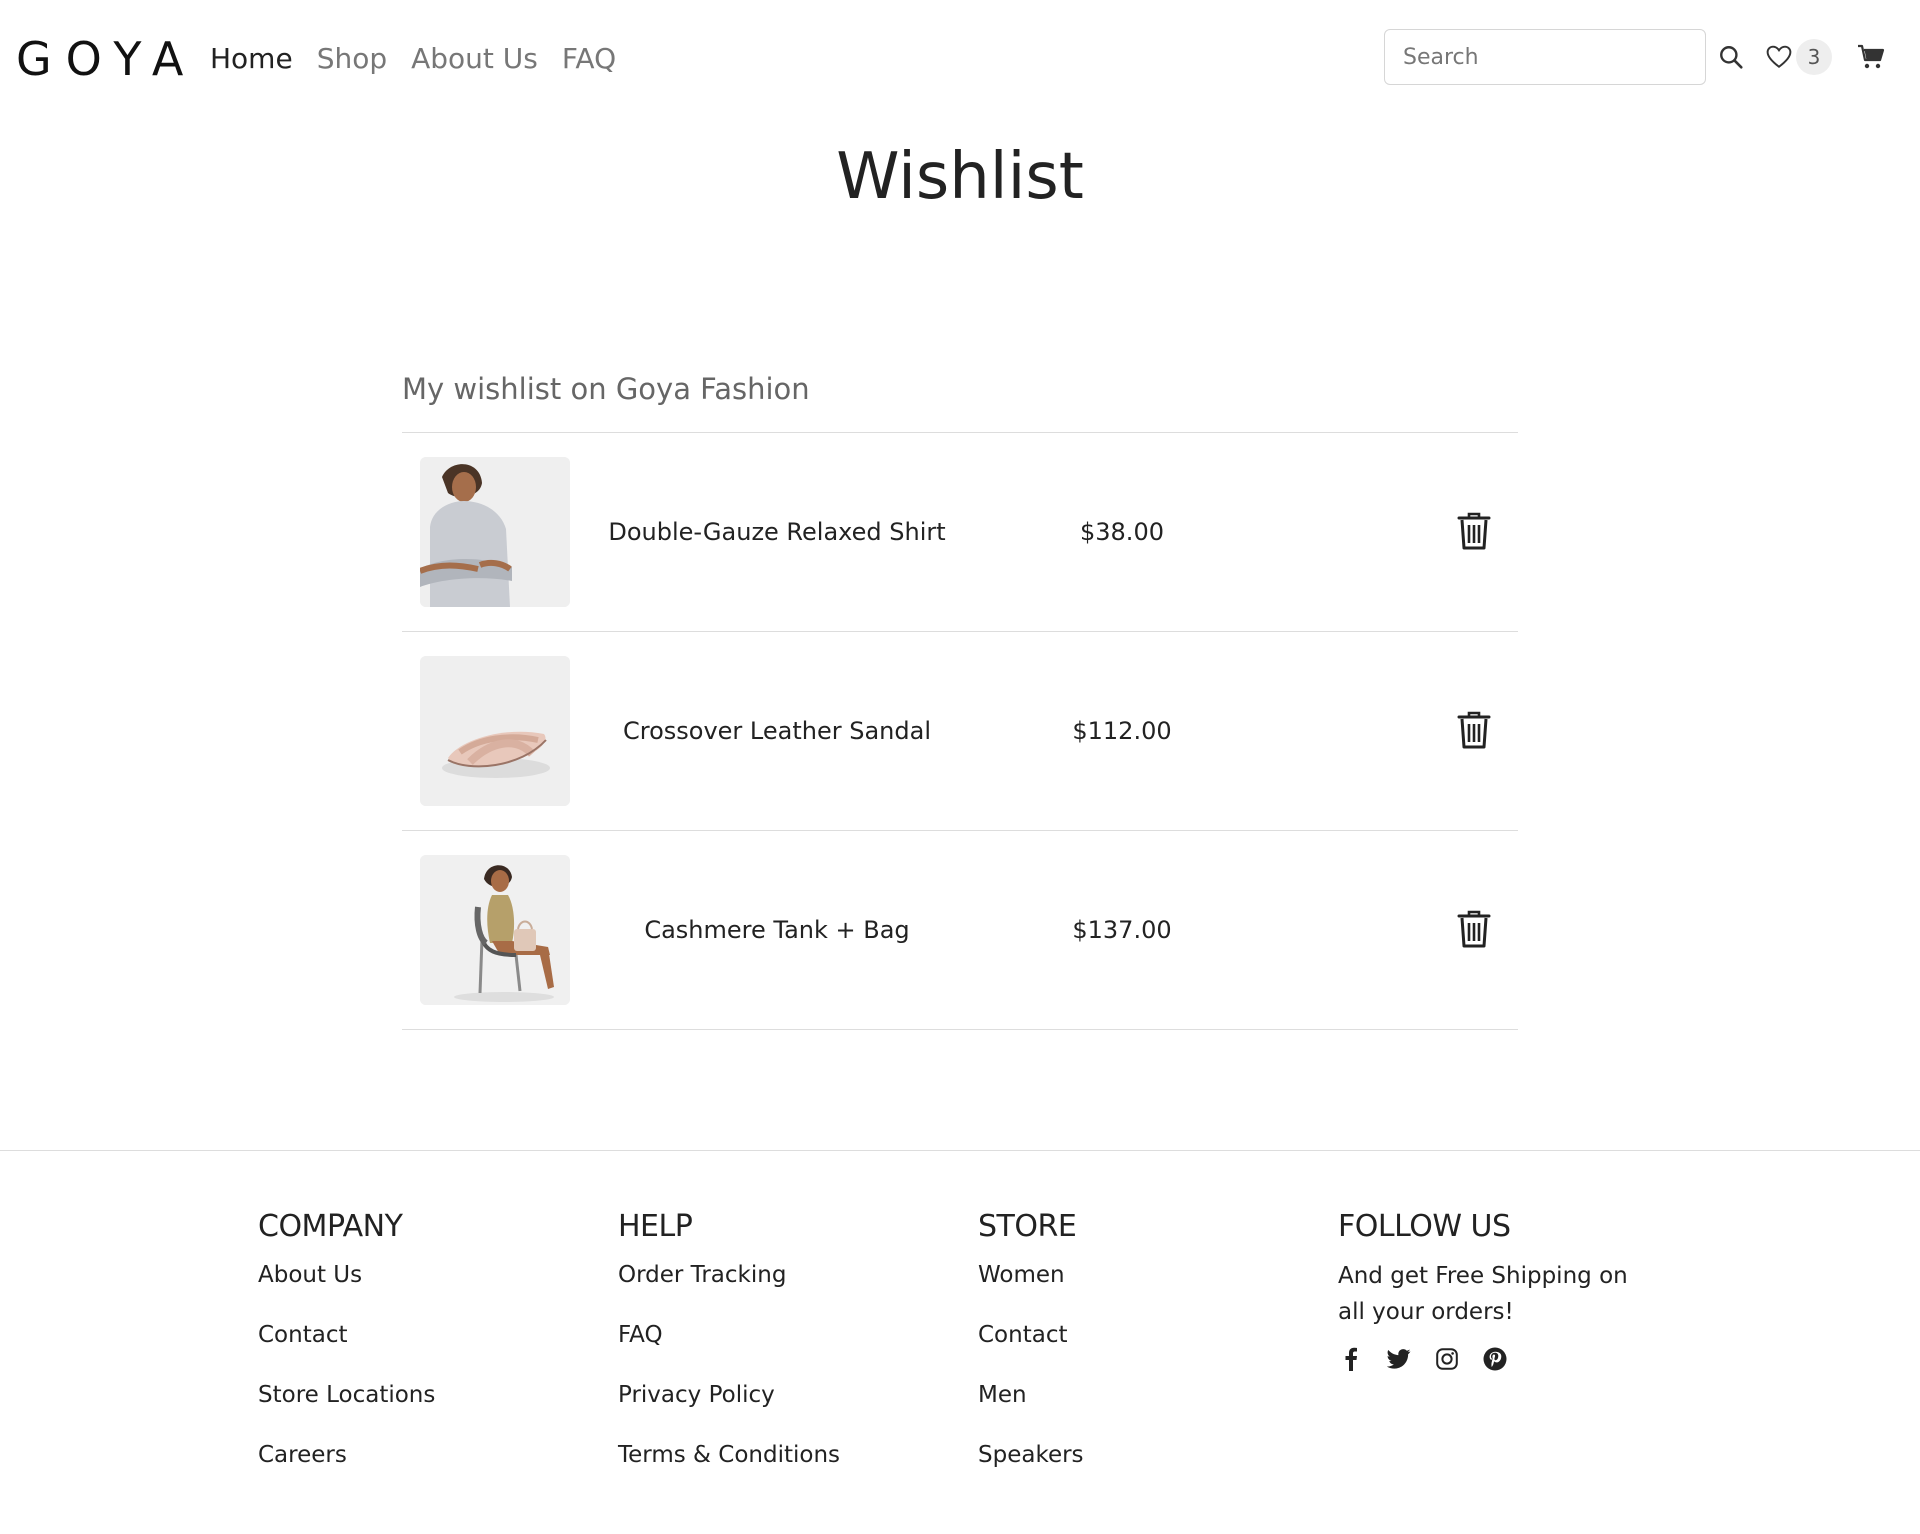 This screenshot has width=1920, height=1534. What do you see at coordinates (589, 59) in the screenshot?
I see `nav-faq: FAQ` at bounding box center [589, 59].